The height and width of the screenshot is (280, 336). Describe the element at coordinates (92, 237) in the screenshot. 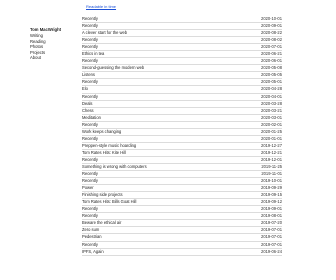

I see `post-title-link: Pedestrian` at that location.